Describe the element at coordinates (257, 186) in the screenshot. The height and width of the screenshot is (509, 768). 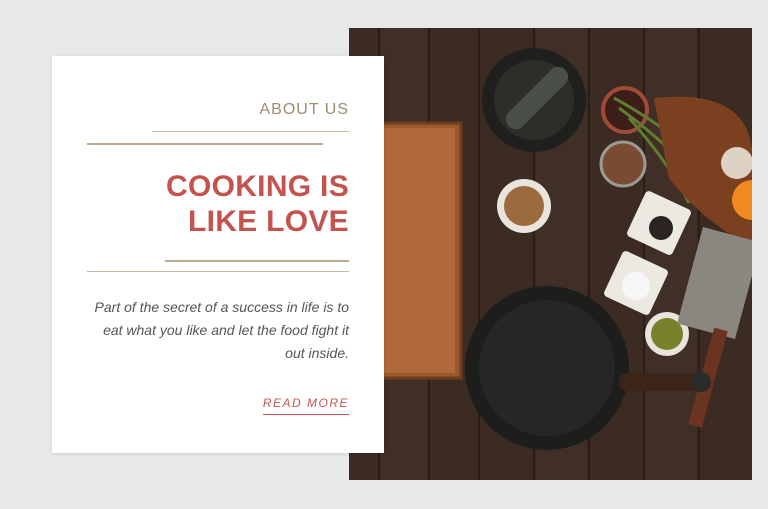
I see `card-title-line: COOKING IS` at that location.